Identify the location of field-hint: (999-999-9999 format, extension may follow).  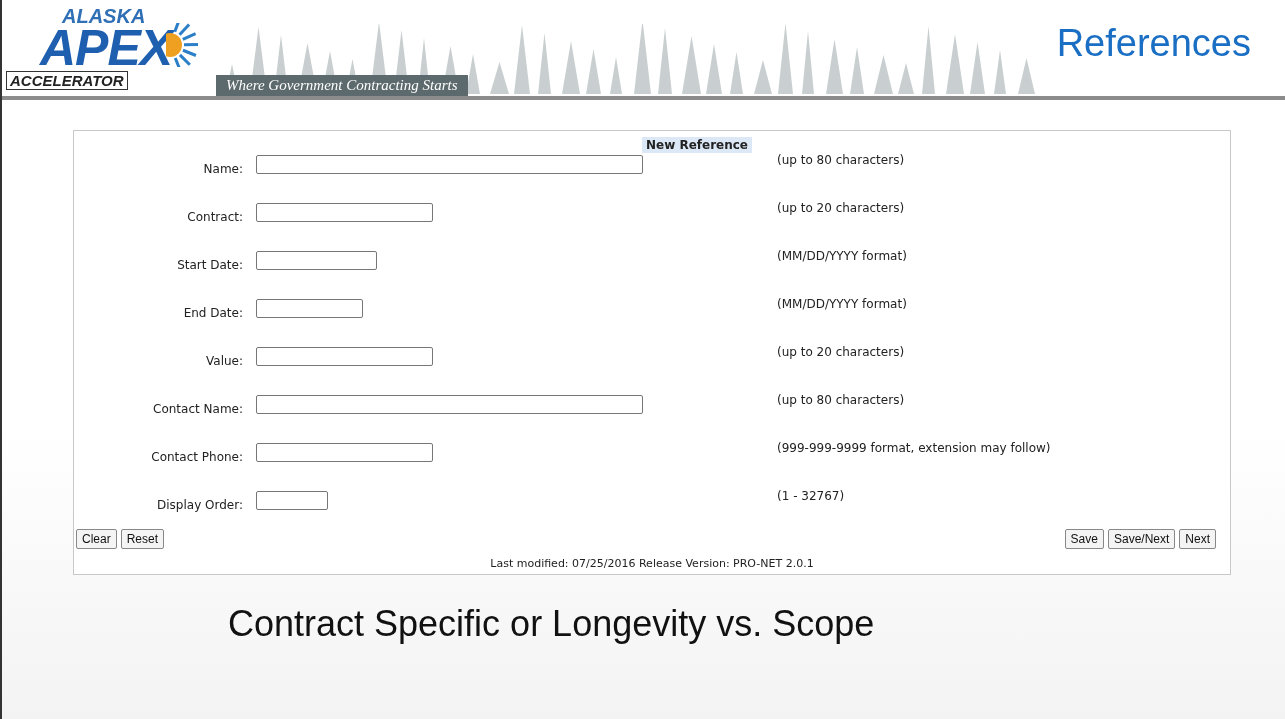
(914, 448).